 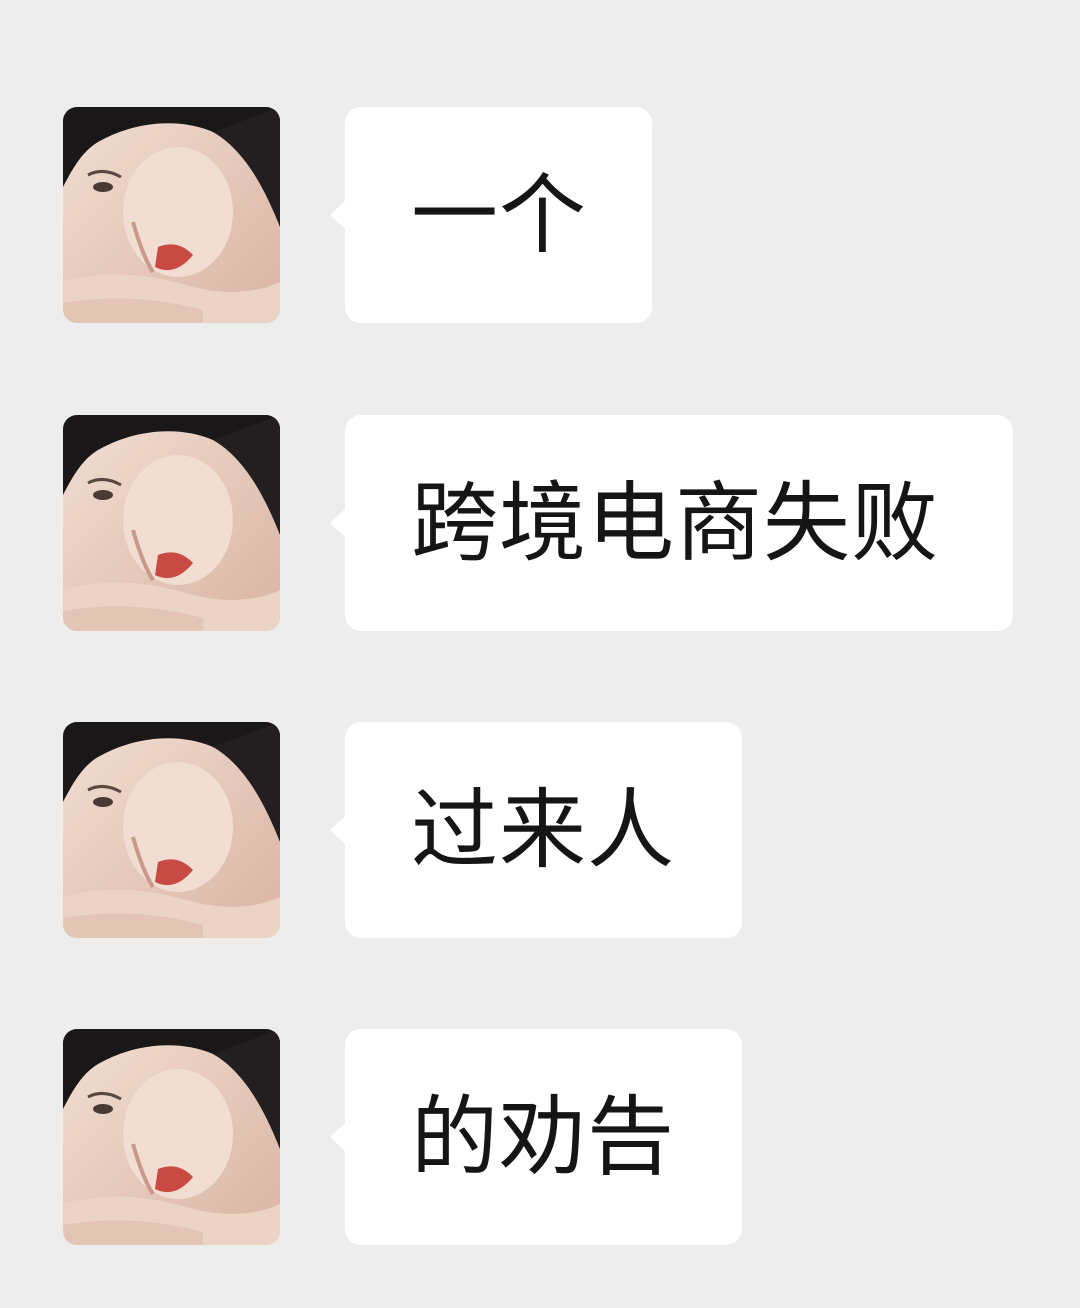 What do you see at coordinates (543, 1136) in the screenshot?
I see `message-text: 的劝告` at bounding box center [543, 1136].